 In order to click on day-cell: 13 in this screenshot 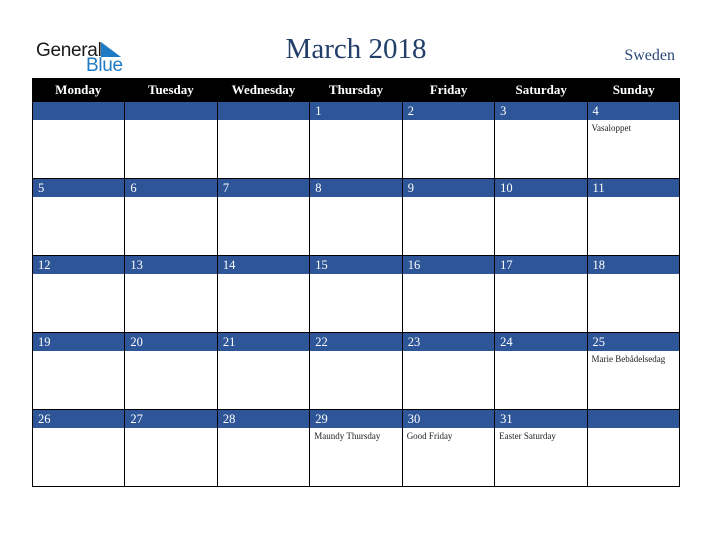, I will do `click(171, 294)`.